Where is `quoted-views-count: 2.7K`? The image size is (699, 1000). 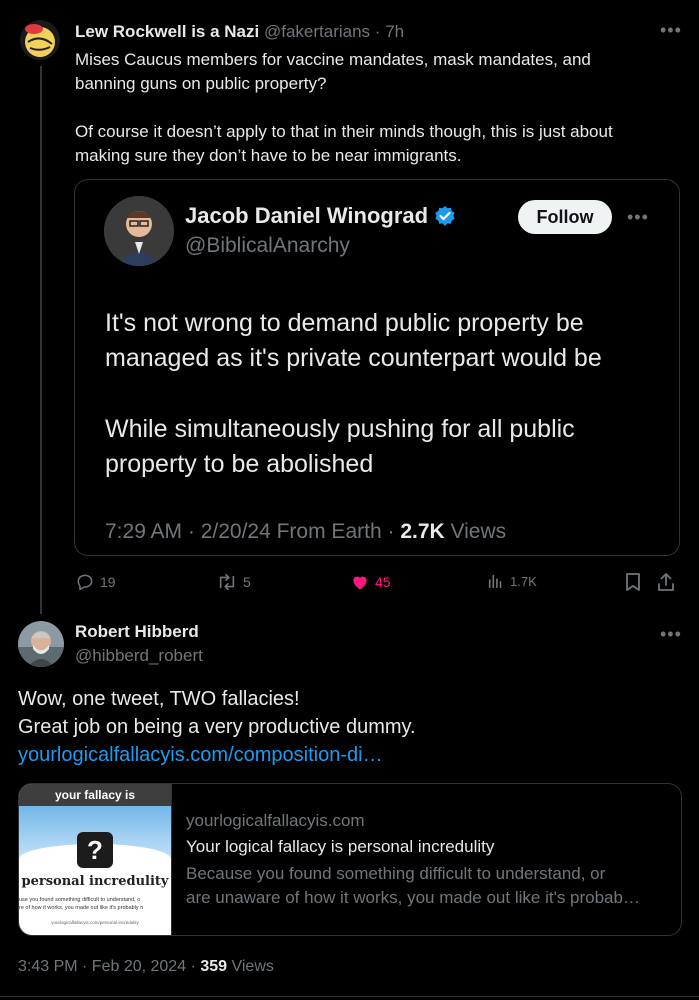 quoted-views-count: 2.7K is located at coordinates (422, 531).